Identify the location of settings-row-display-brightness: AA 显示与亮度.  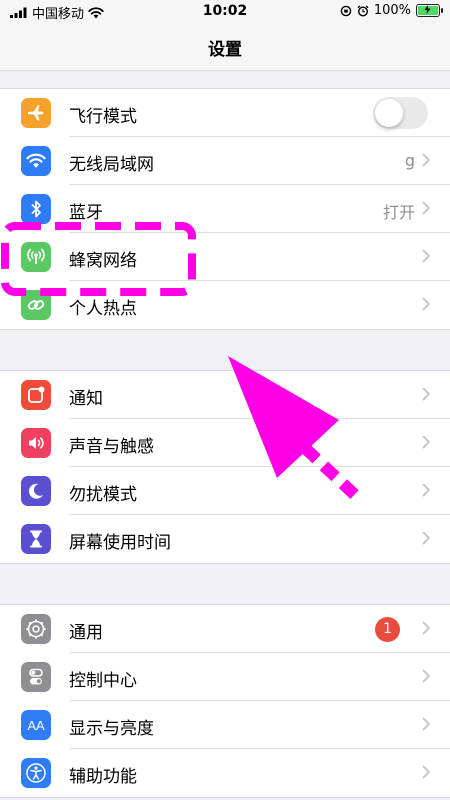
(225, 725).